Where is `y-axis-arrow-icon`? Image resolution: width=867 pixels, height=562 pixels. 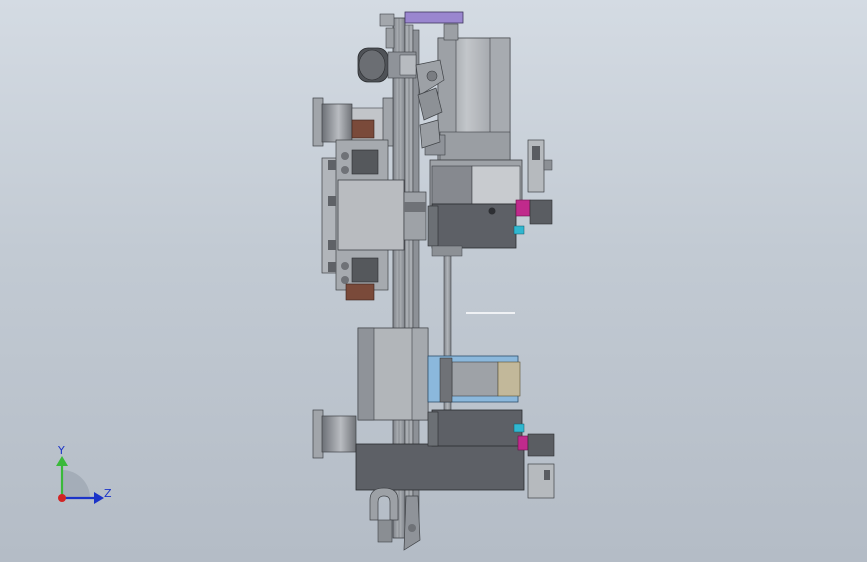
y-axis-arrow-icon is located at coordinates (62, 461).